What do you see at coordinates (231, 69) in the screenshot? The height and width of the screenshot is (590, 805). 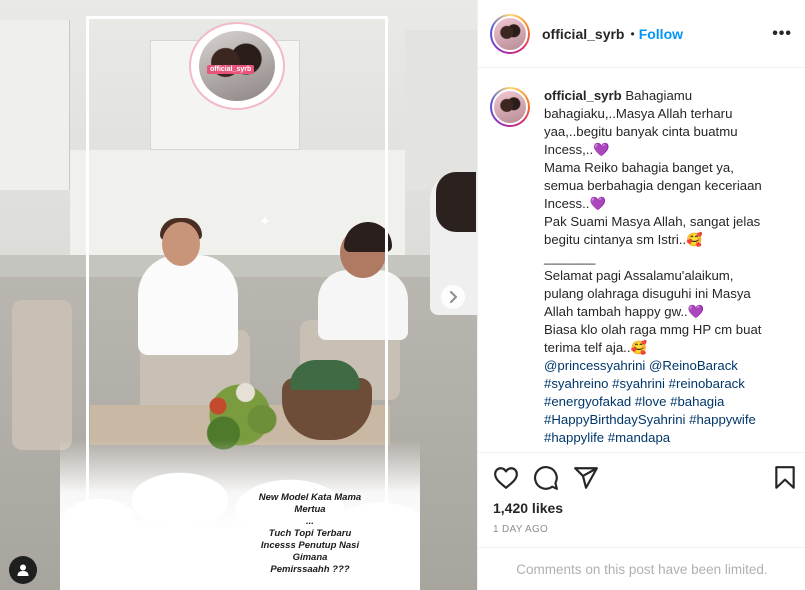 I see `badge-label: official_syrb` at bounding box center [231, 69].